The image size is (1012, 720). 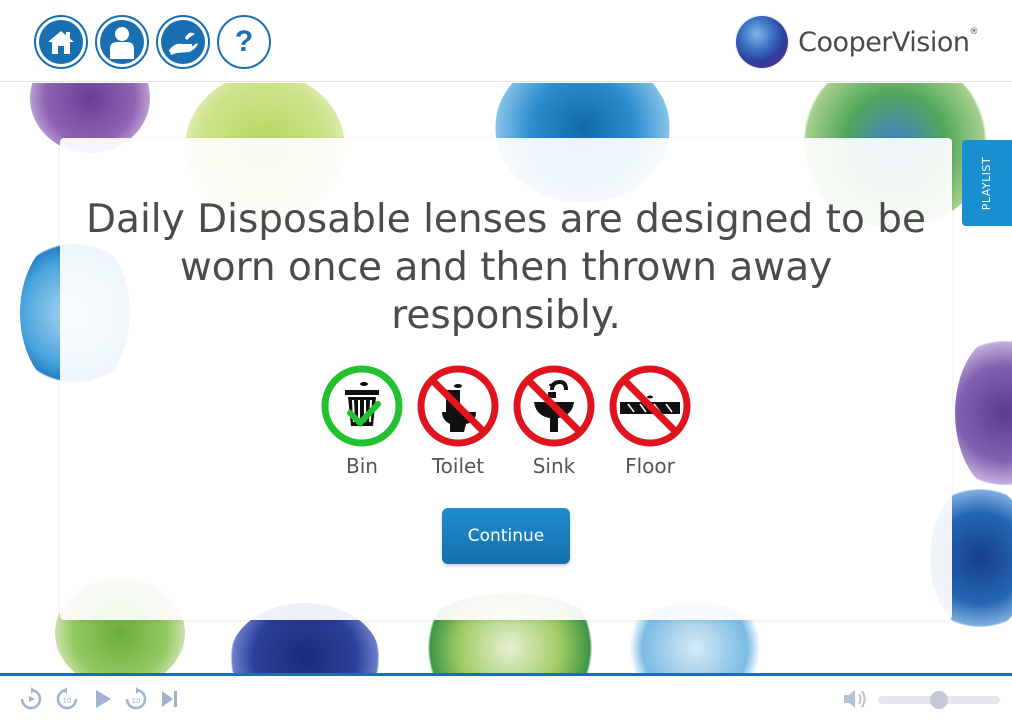 I want to click on option-bin: Bin, so click(x=362, y=421).